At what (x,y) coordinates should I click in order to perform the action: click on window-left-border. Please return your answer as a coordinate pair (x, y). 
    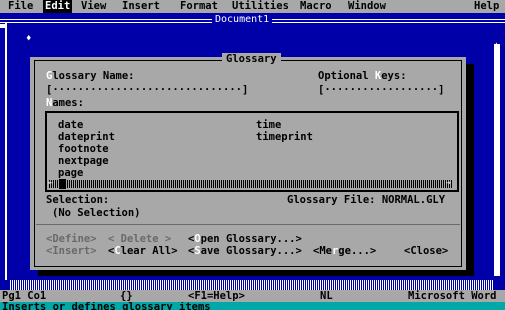
    Looking at the image, I should click on (6, 151).